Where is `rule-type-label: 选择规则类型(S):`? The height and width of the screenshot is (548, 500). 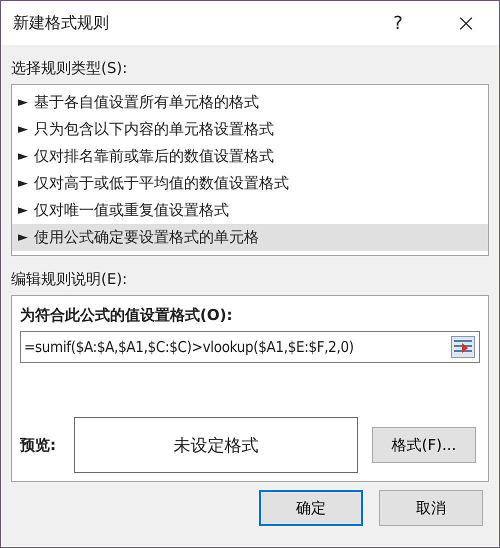
rule-type-label: 选择规则类型(S): is located at coordinates (69, 68).